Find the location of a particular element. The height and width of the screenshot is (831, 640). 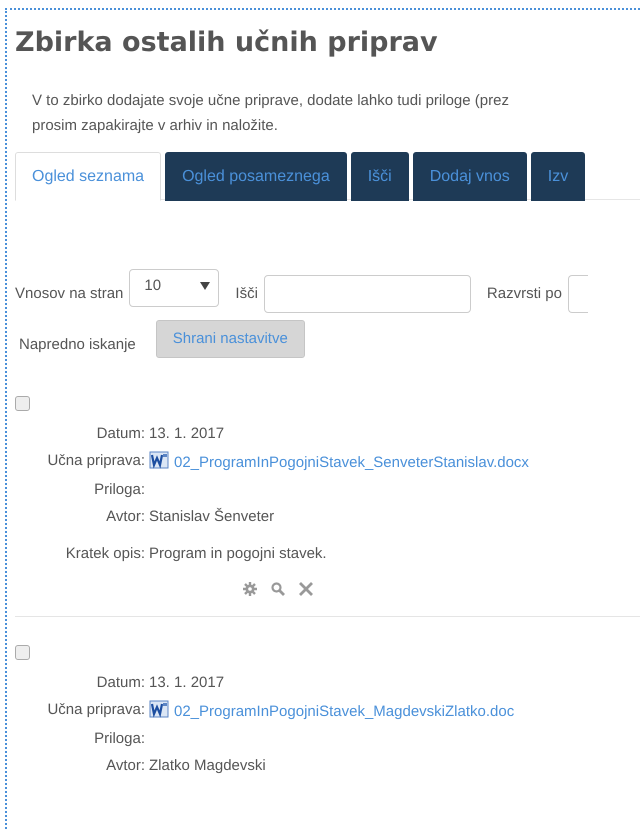

close-icon is located at coordinates (305, 589).